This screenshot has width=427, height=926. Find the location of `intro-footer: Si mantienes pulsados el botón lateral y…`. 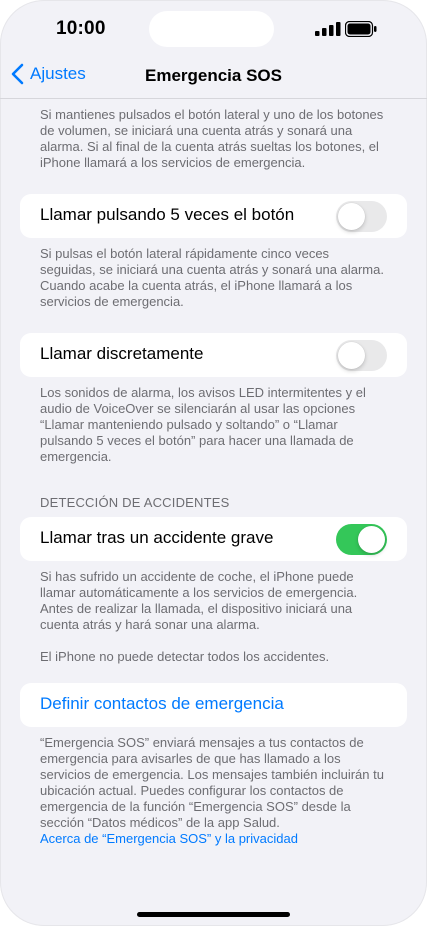

intro-footer: Si mantienes pulsados el botón lateral y… is located at coordinates (212, 138).